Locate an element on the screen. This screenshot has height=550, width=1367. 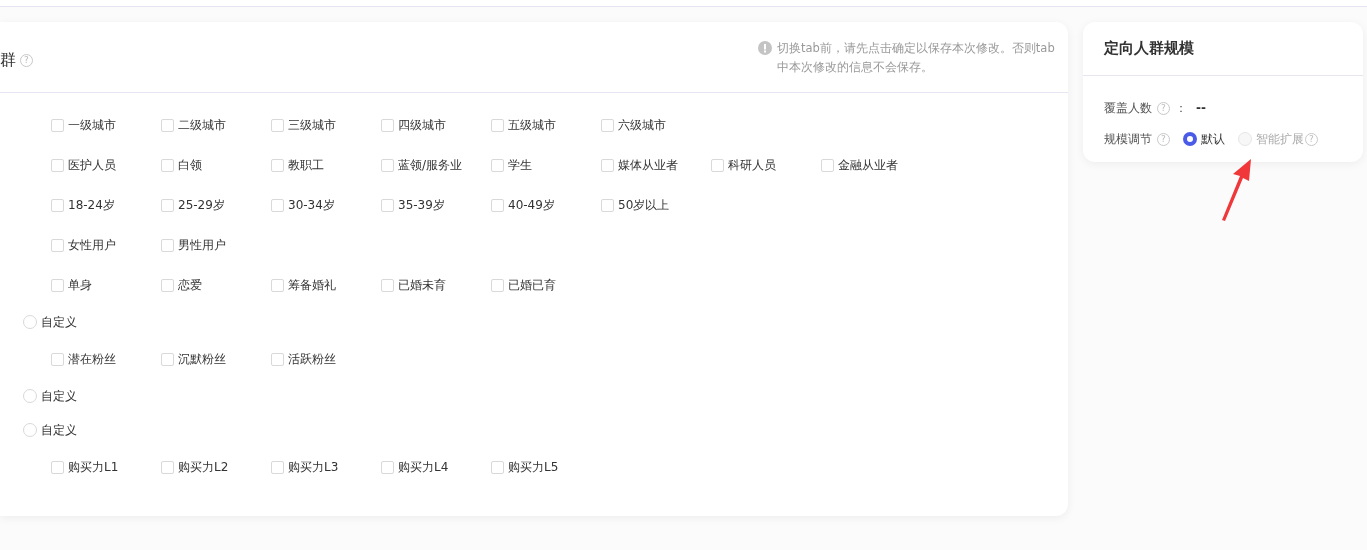
checkbox-option: 30-34岁 is located at coordinates (326, 205).